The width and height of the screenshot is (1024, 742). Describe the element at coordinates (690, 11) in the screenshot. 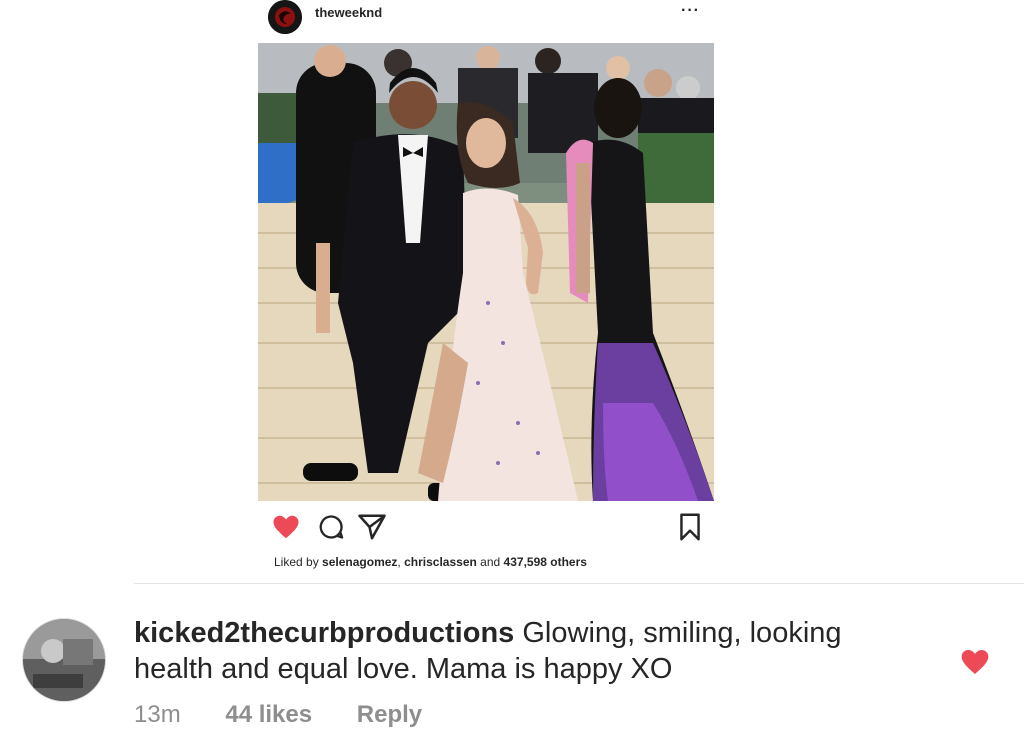

I see `more-options-icon: ···` at that location.